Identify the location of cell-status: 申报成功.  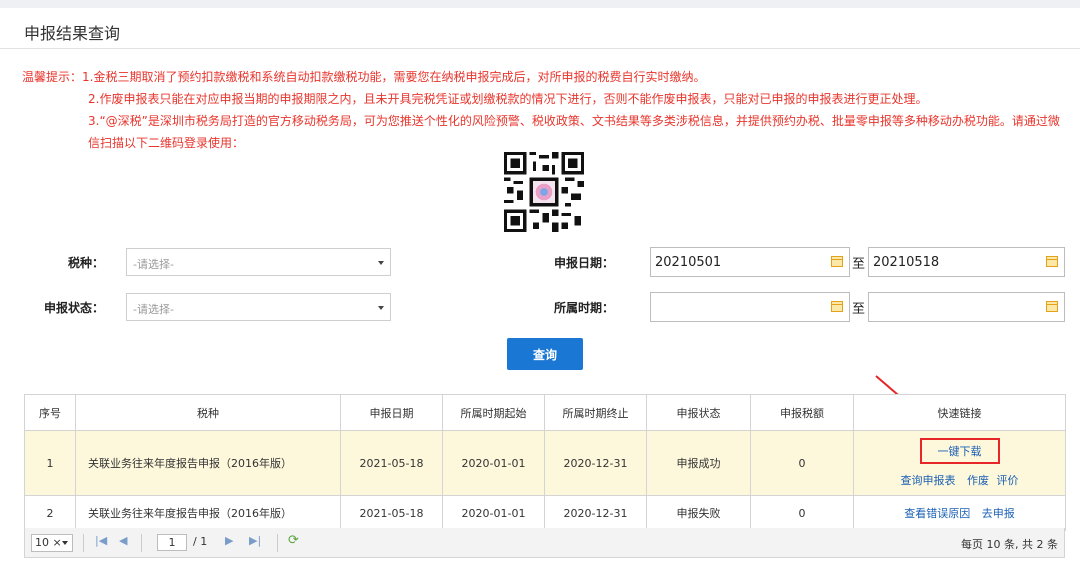
(698, 463).